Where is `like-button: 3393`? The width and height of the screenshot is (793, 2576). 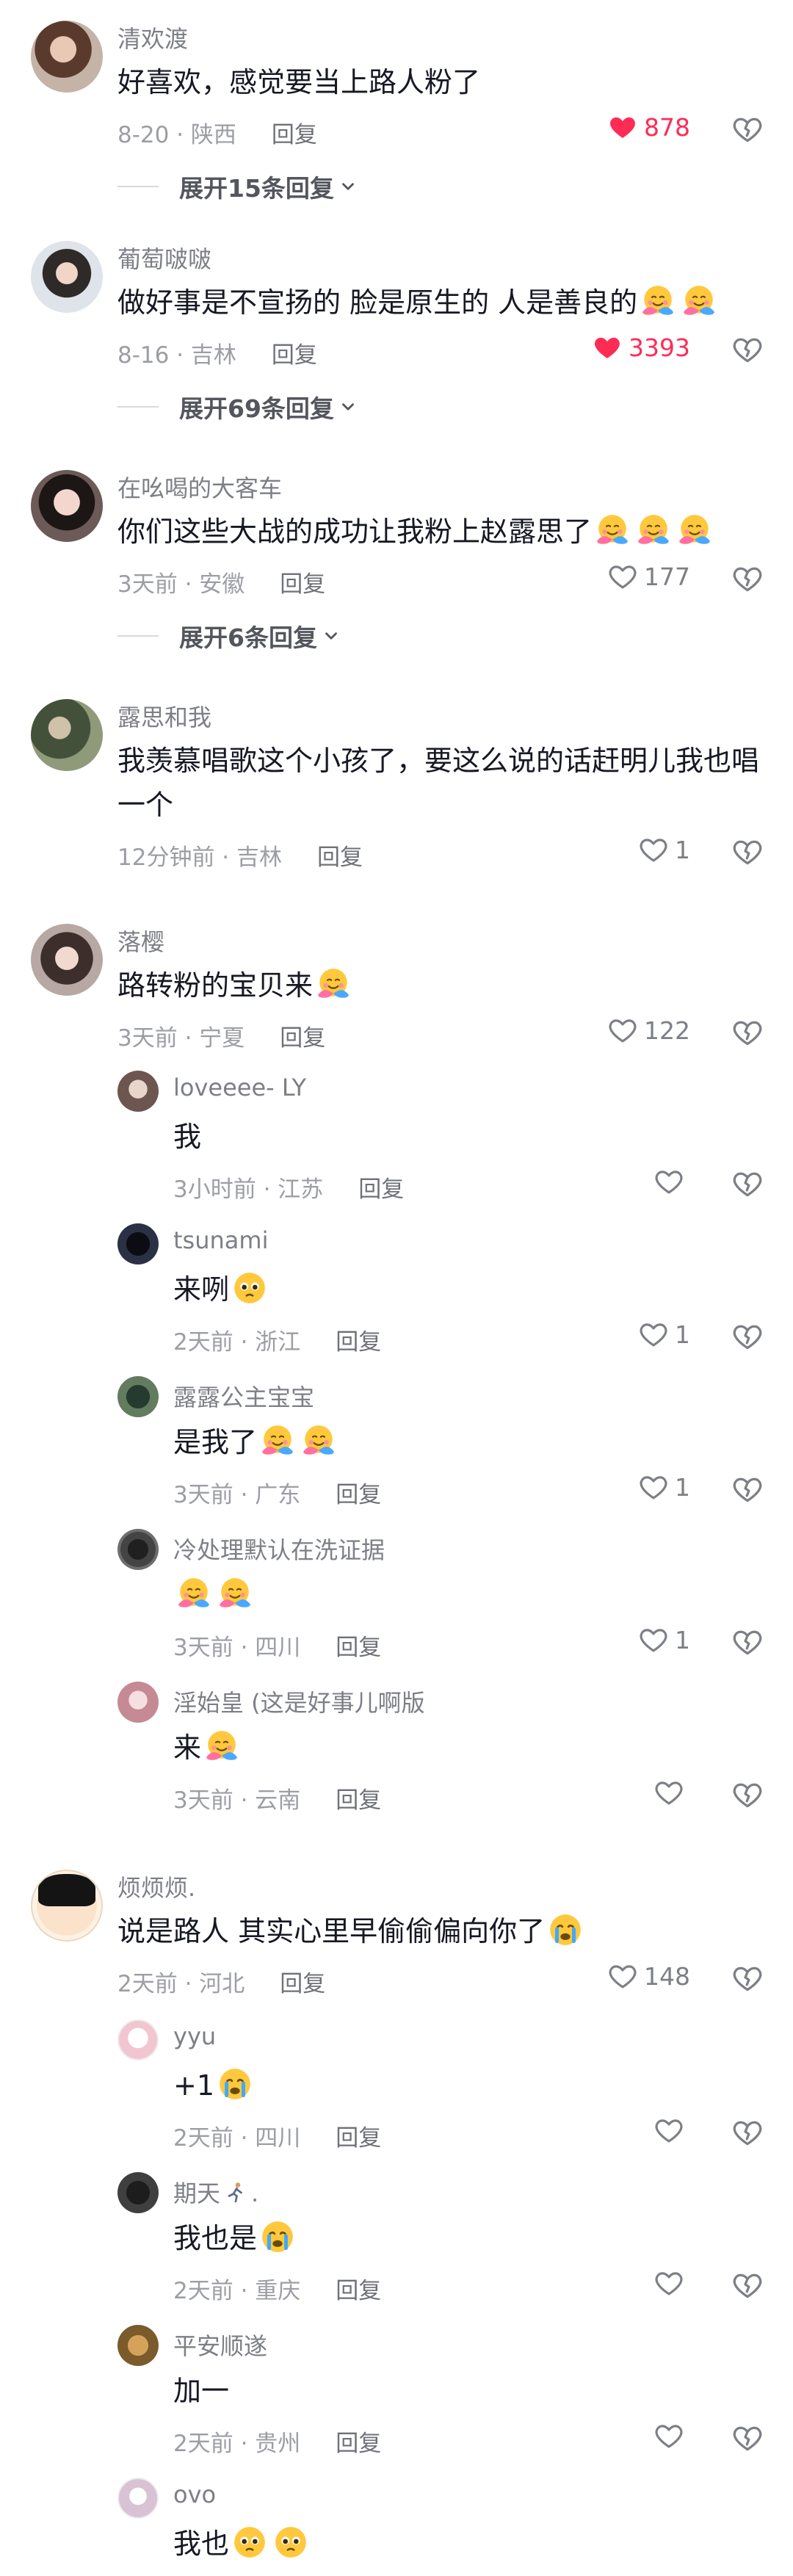 like-button: 3393 is located at coordinates (641, 347).